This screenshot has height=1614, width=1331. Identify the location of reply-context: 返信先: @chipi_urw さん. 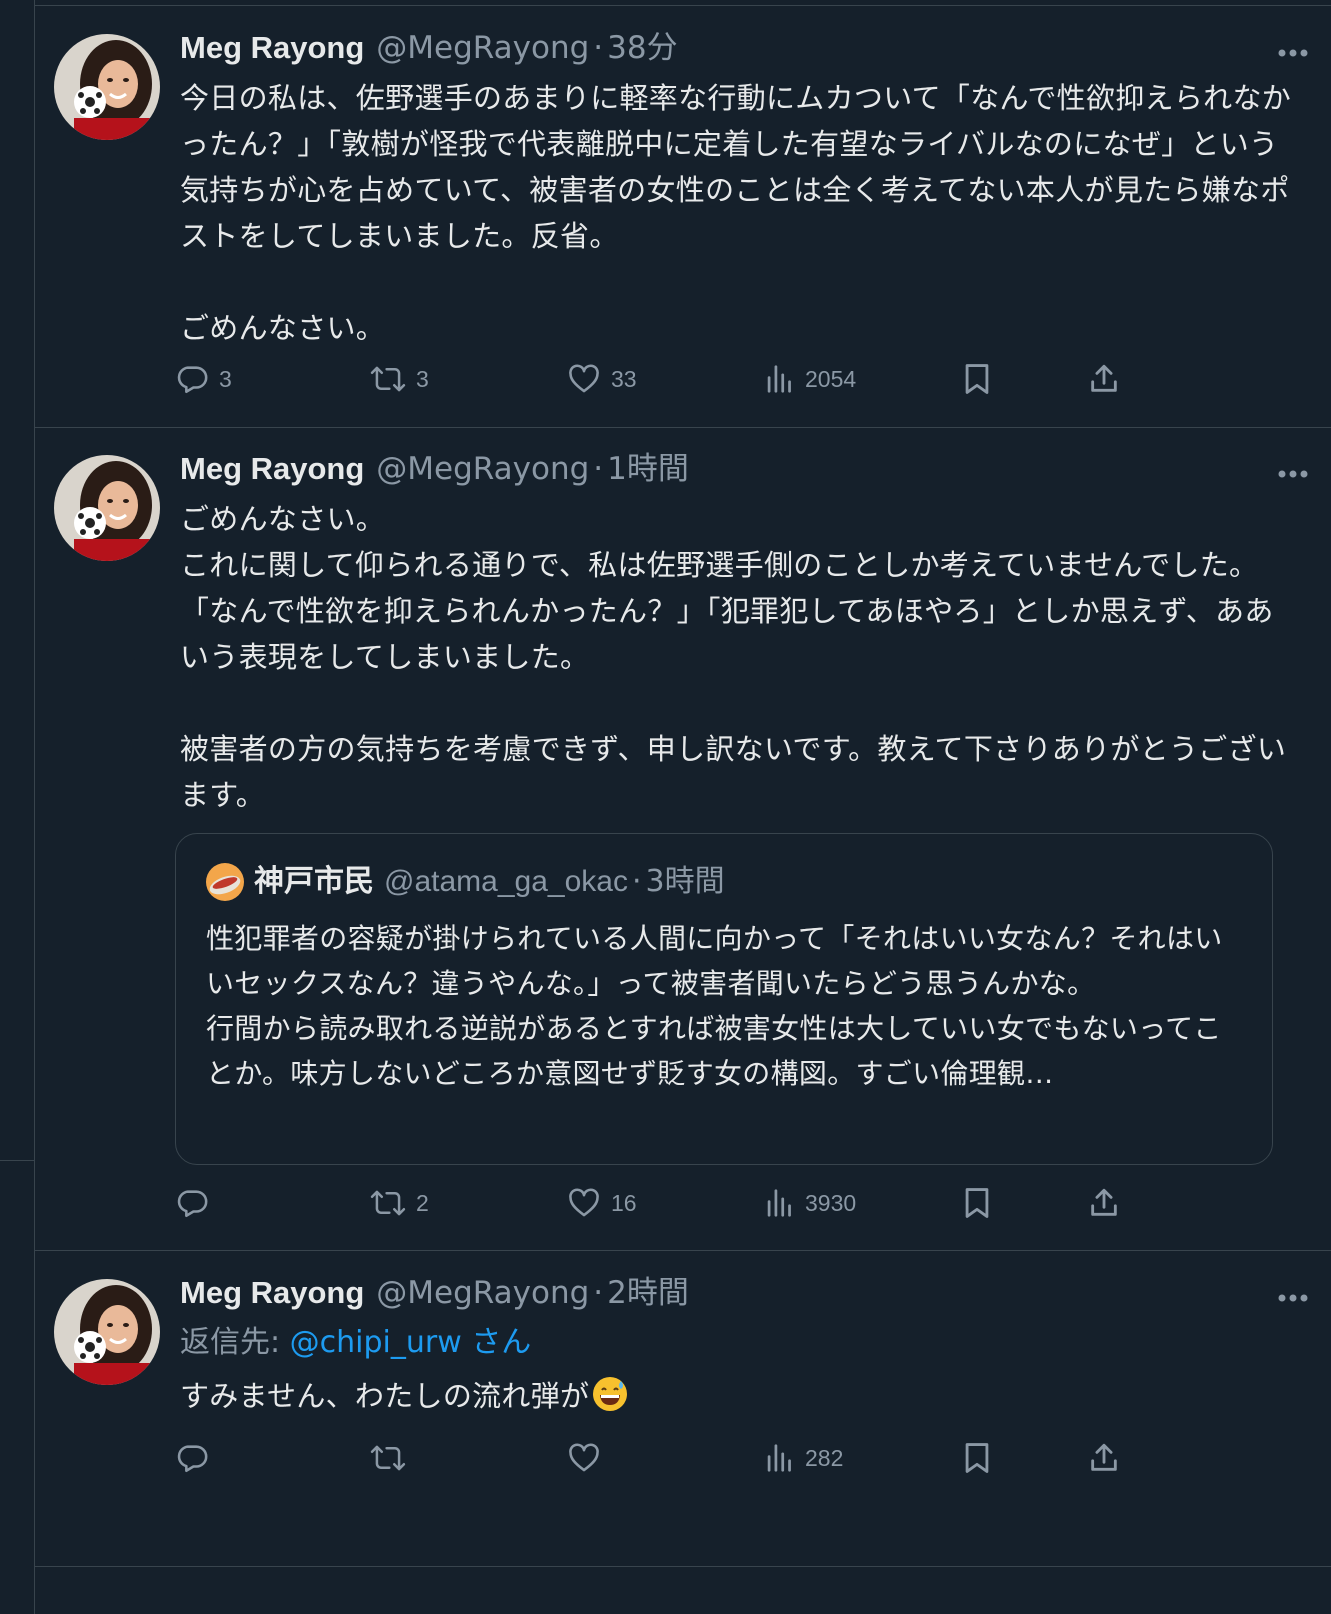
(355, 1343).